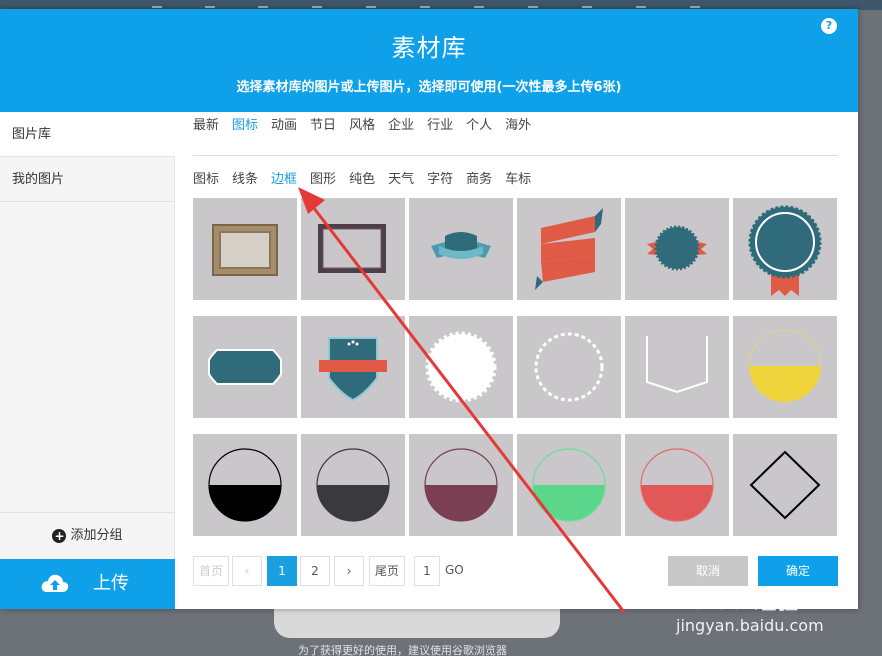 This screenshot has height=656, width=882. What do you see at coordinates (417, 622) in the screenshot?
I see `background-panel` at bounding box center [417, 622].